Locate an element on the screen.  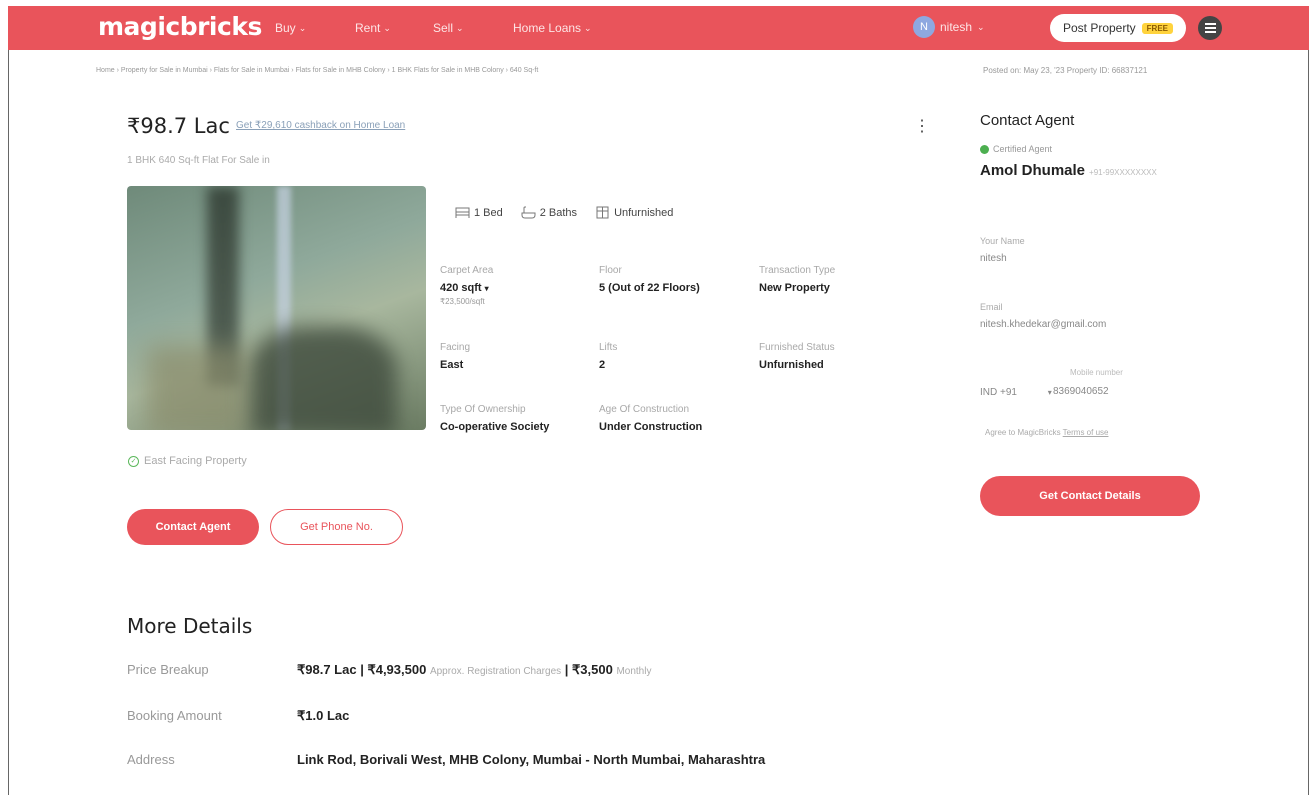
booking-amount-label: Booking Amount is located at coordinates (174, 715).